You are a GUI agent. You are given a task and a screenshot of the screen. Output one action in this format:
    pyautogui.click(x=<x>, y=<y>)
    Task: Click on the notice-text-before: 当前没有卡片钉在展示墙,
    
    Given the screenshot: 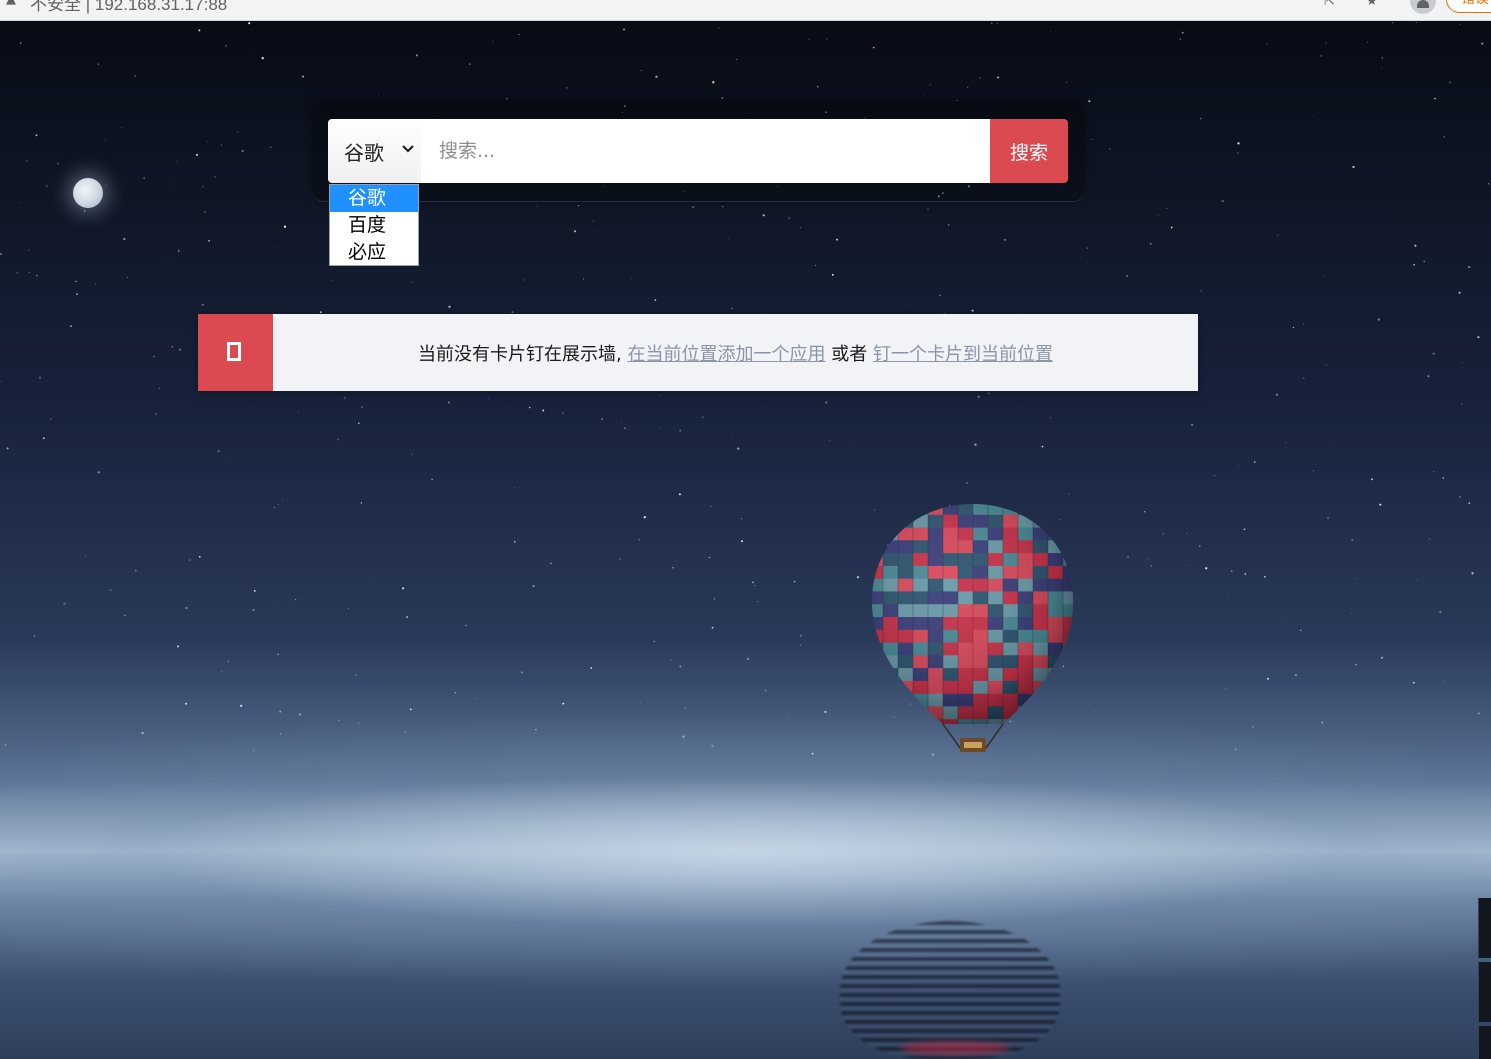 What is the action you would take?
    pyautogui.click(x=523, y=354)
    